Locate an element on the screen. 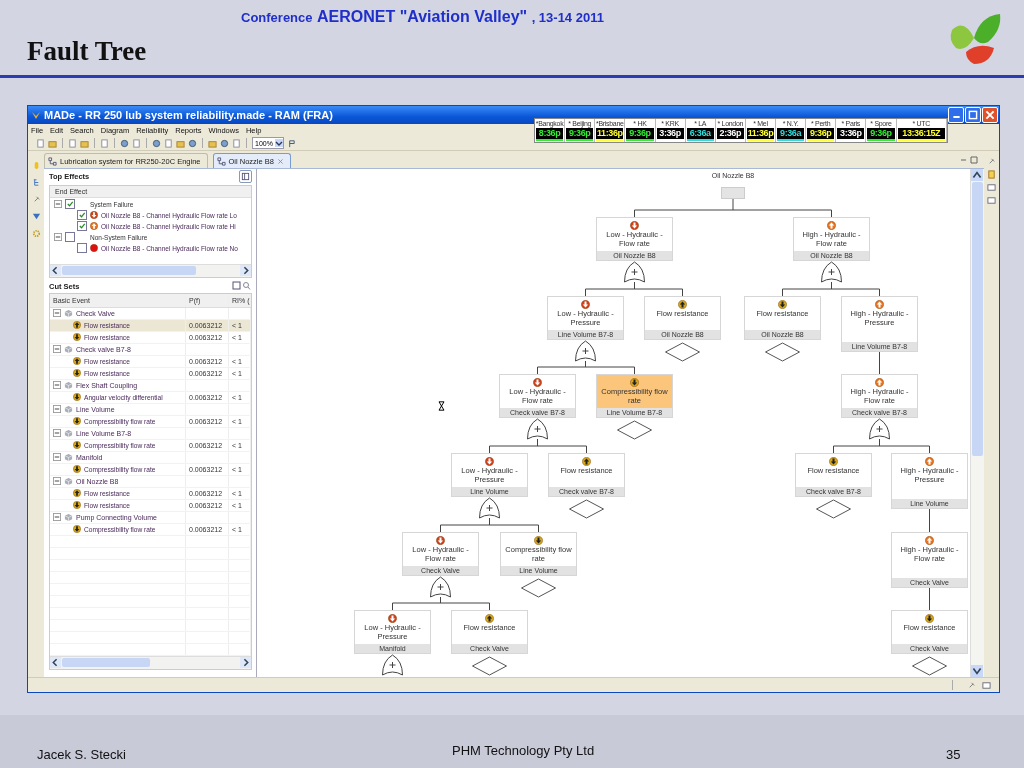 The image size is (1024, 768). clock-time: 6:36a is located at coordinates (700, 134).